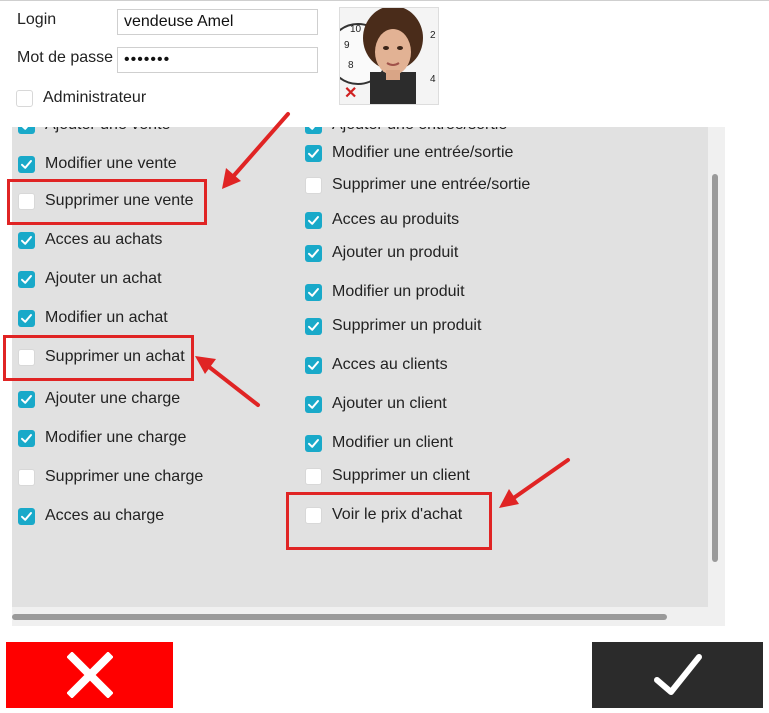  I want to click on svg-text: 10, so click(356, 29).